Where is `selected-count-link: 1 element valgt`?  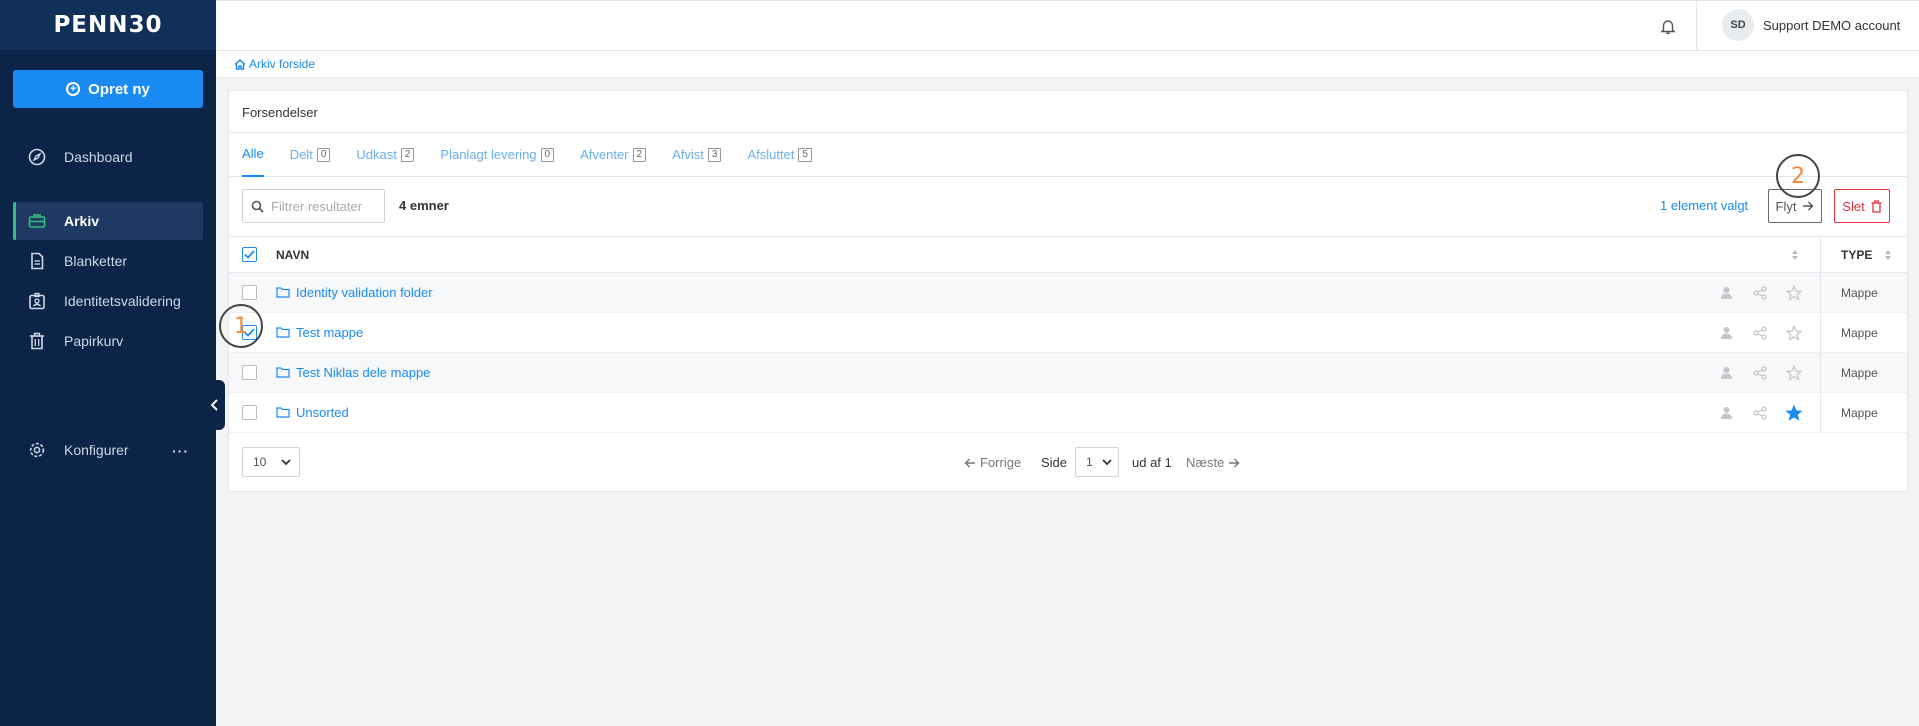
selected-count-link: 1 element valgt is located at coordinates (1704, 205).